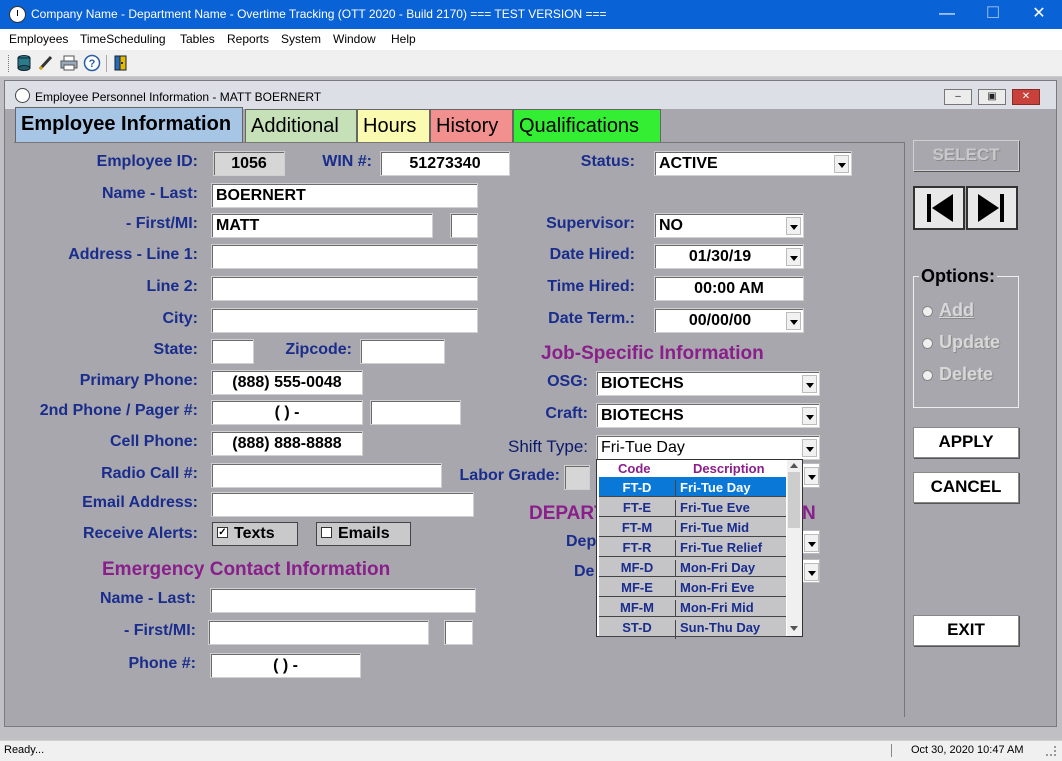 The height and width of the screenshot is (761, 1062). I want to click on child-minimize-button: –, so click(958, 97).